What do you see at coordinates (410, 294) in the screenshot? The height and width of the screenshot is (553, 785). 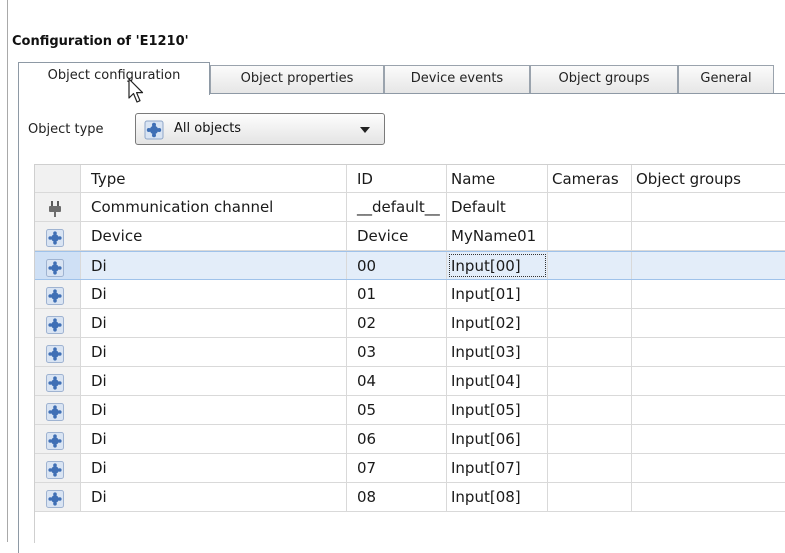 I see `table-row: Di 01 Input[01]` at bounding box center [410, 294].